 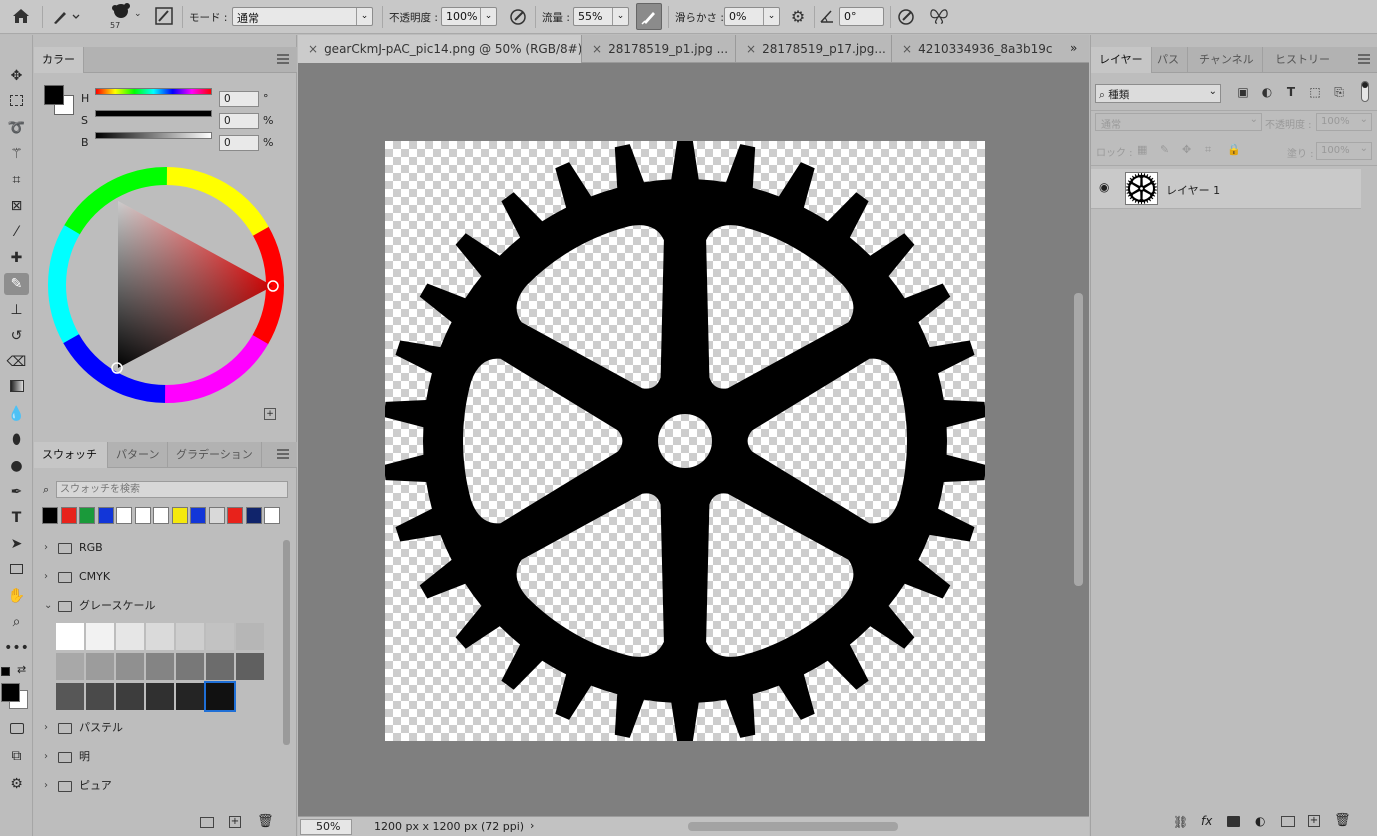 What do you see at coordinates (48, 606) in the screenshot?
I see `chevron-down-icon: ⌄` at bounding box center [48, 606].